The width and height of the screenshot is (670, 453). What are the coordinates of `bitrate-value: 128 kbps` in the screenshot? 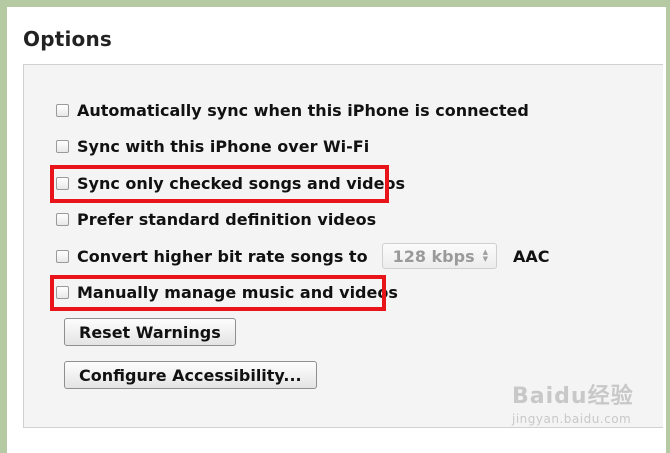 It's located at (433, 256).